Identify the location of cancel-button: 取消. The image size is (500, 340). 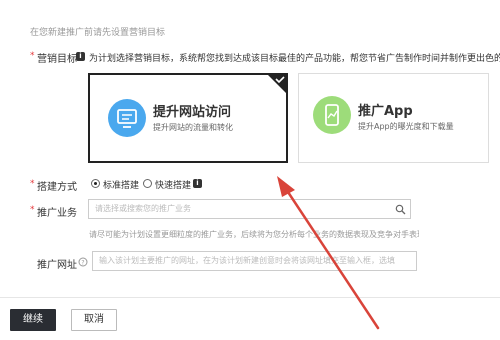
(94, 320).